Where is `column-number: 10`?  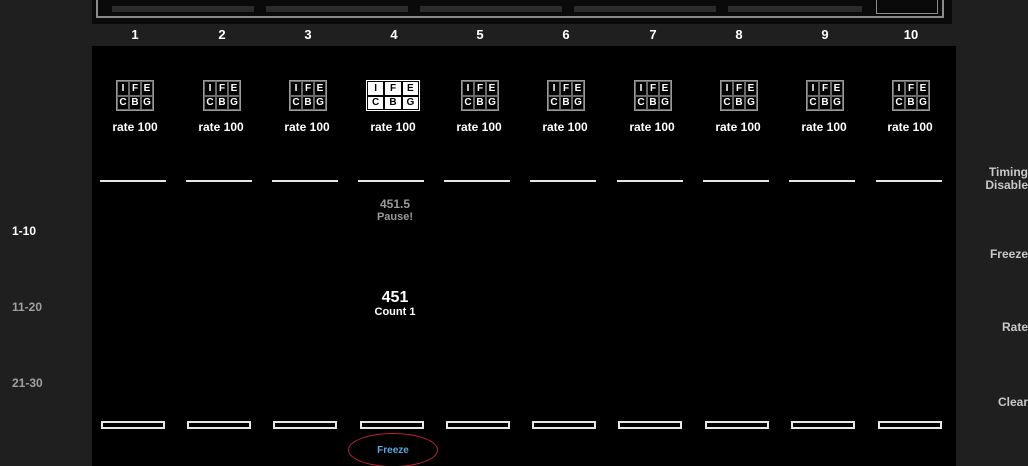 column-number: 10 is located at coordinates (911, 34).